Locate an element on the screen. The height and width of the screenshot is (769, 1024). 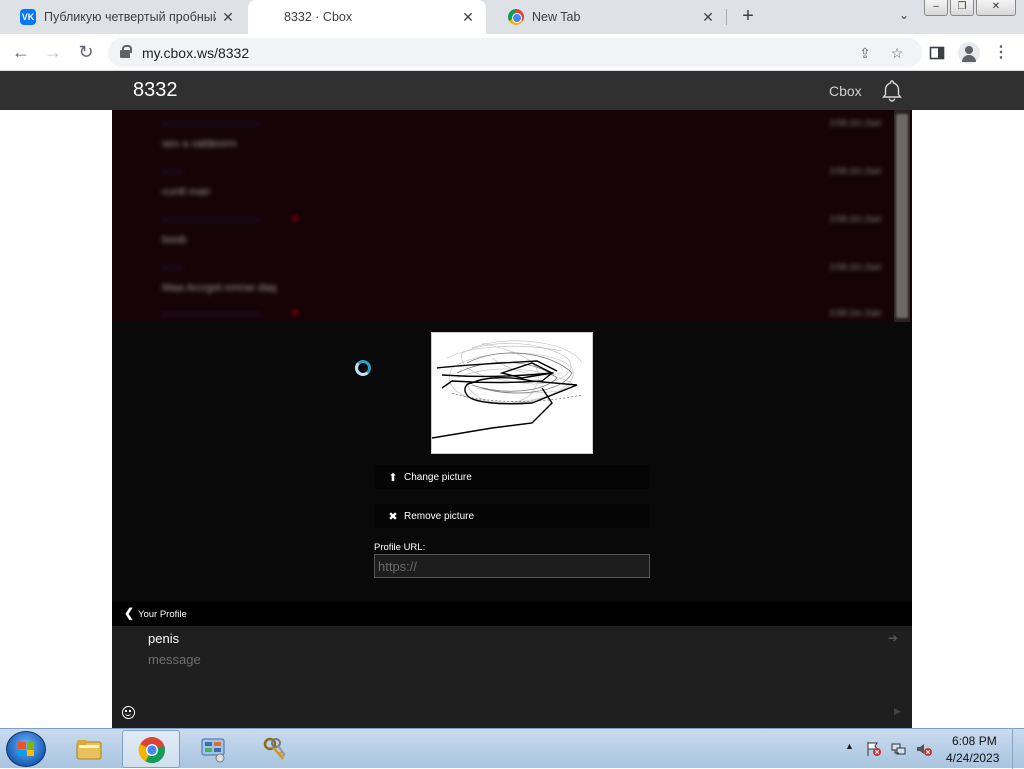
site-header: 8332 Cbox is located at coordinates (512, 90).